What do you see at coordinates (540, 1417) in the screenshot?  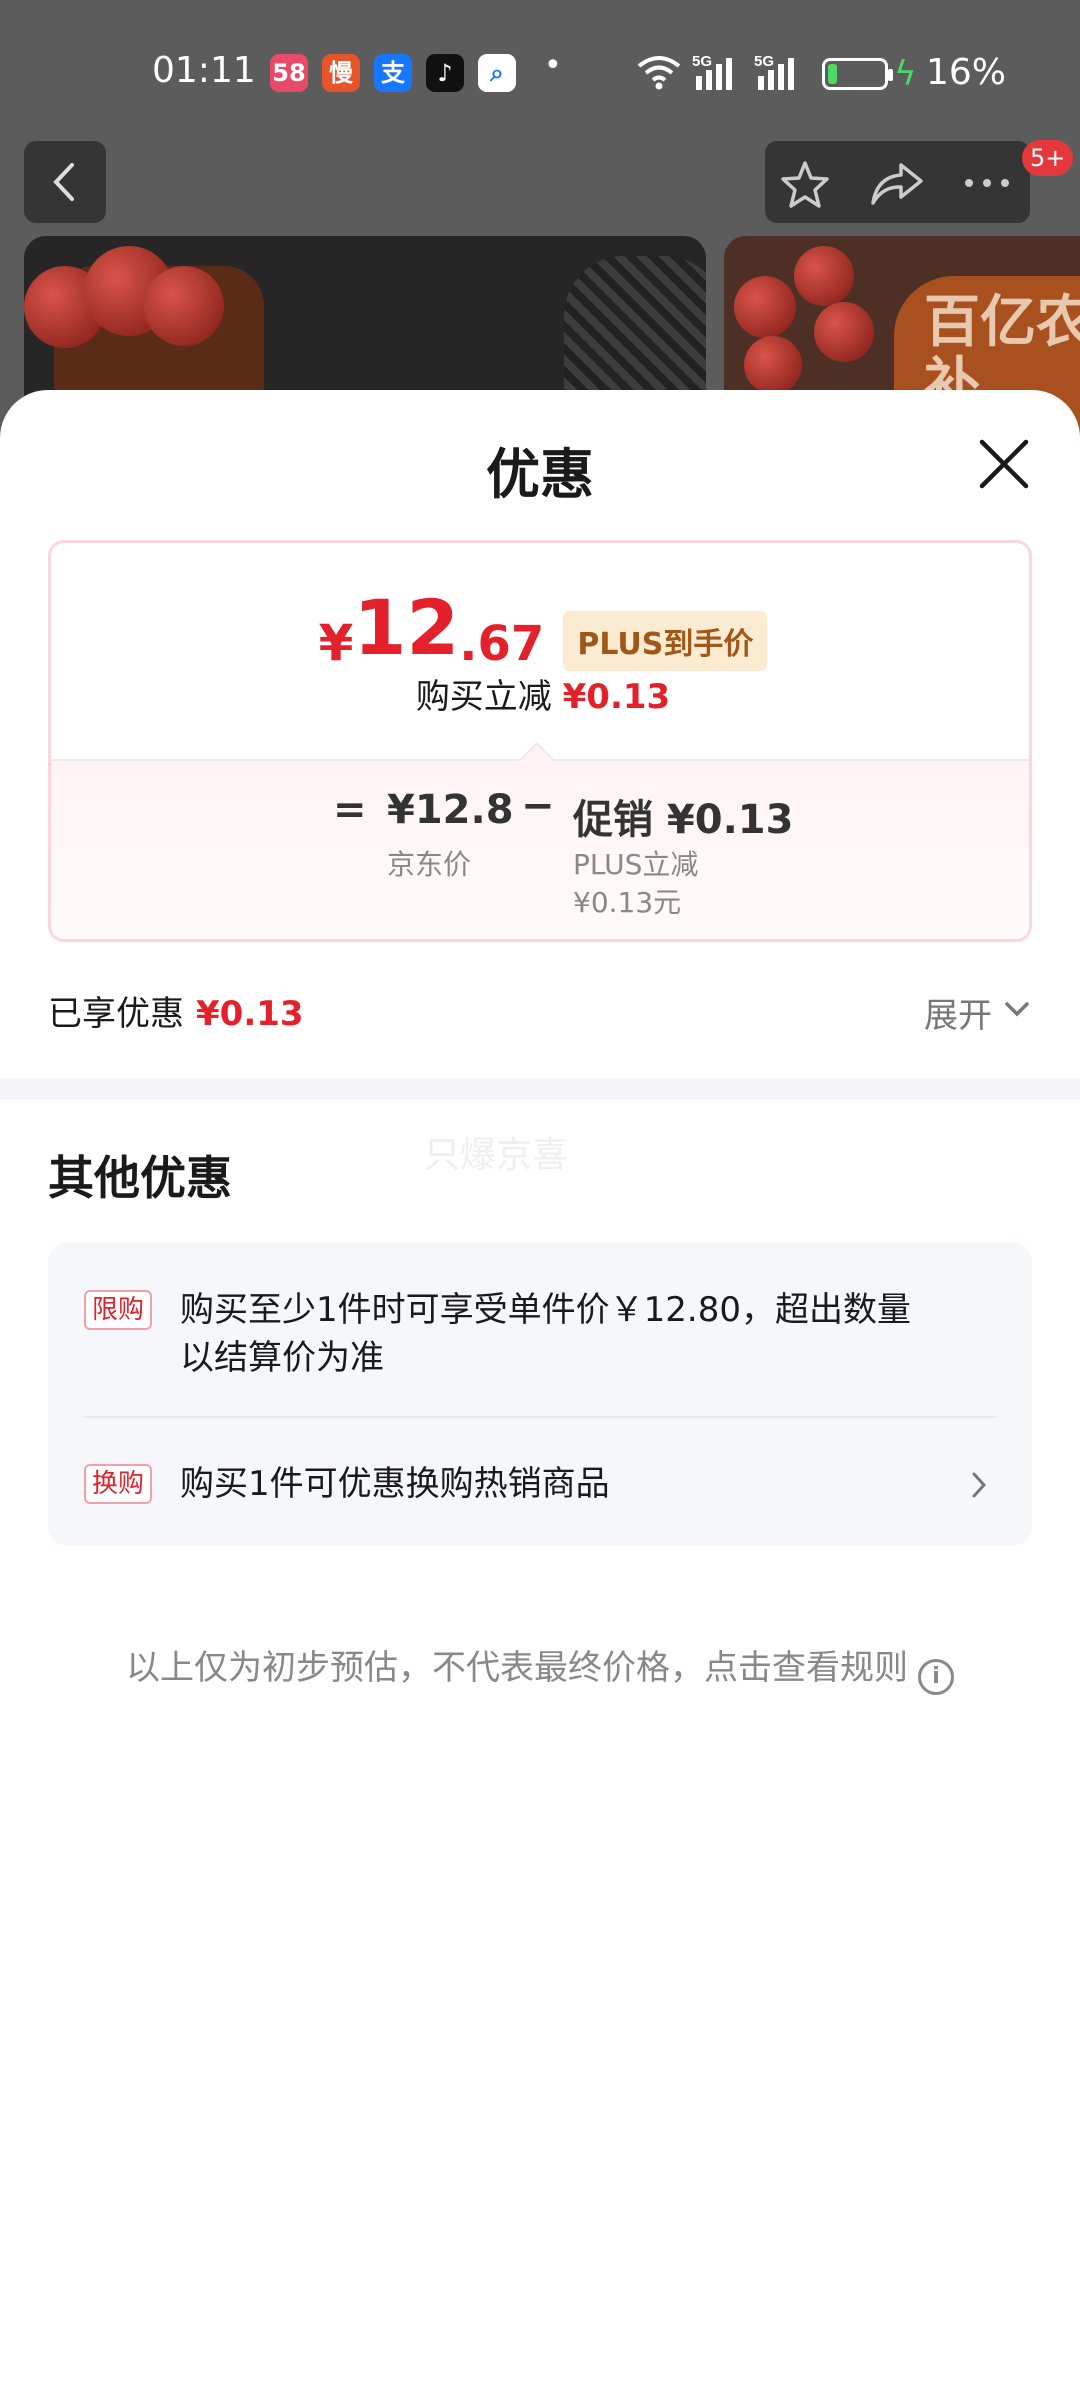 I see `list-divider` at bounding box center [540, 1417].